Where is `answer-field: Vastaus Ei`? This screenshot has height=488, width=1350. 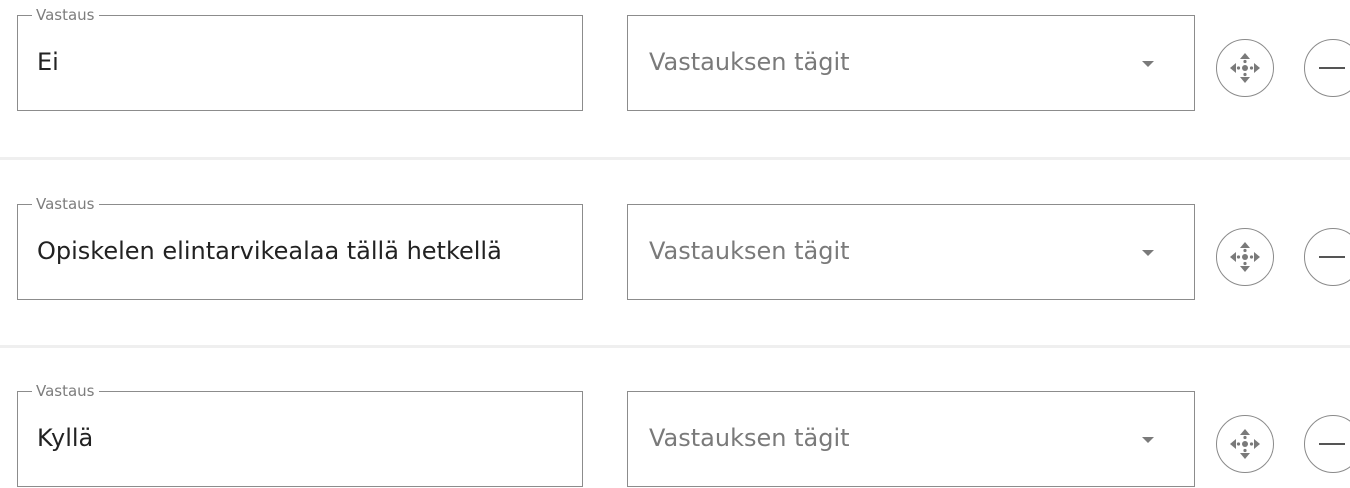 answer-field: Vastaus Ei is located at coordinates (300, 58).